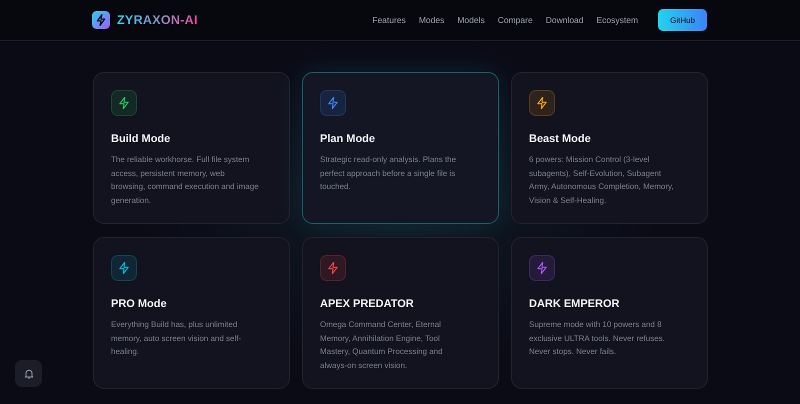 This screenshot has height=404, width=800. I want to click on nav-link: Features, so click(389, 20).